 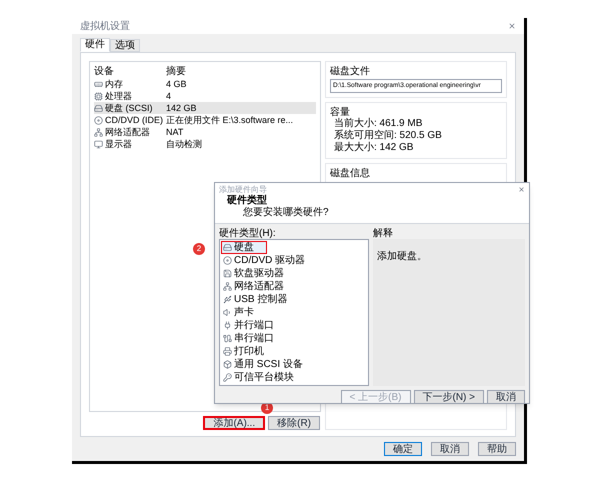 I want to click on hardware-item: 硬盘, so click(x=244, y=247).